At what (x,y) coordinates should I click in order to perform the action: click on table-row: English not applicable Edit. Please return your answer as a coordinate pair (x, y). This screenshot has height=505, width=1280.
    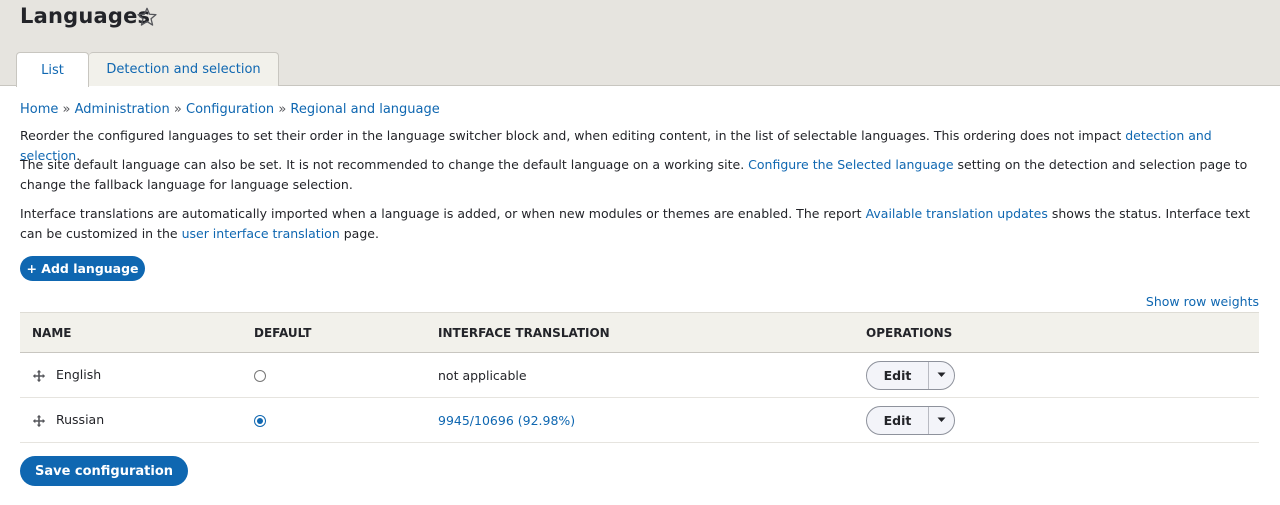
    Looking at the image, I should click on (639, 375).